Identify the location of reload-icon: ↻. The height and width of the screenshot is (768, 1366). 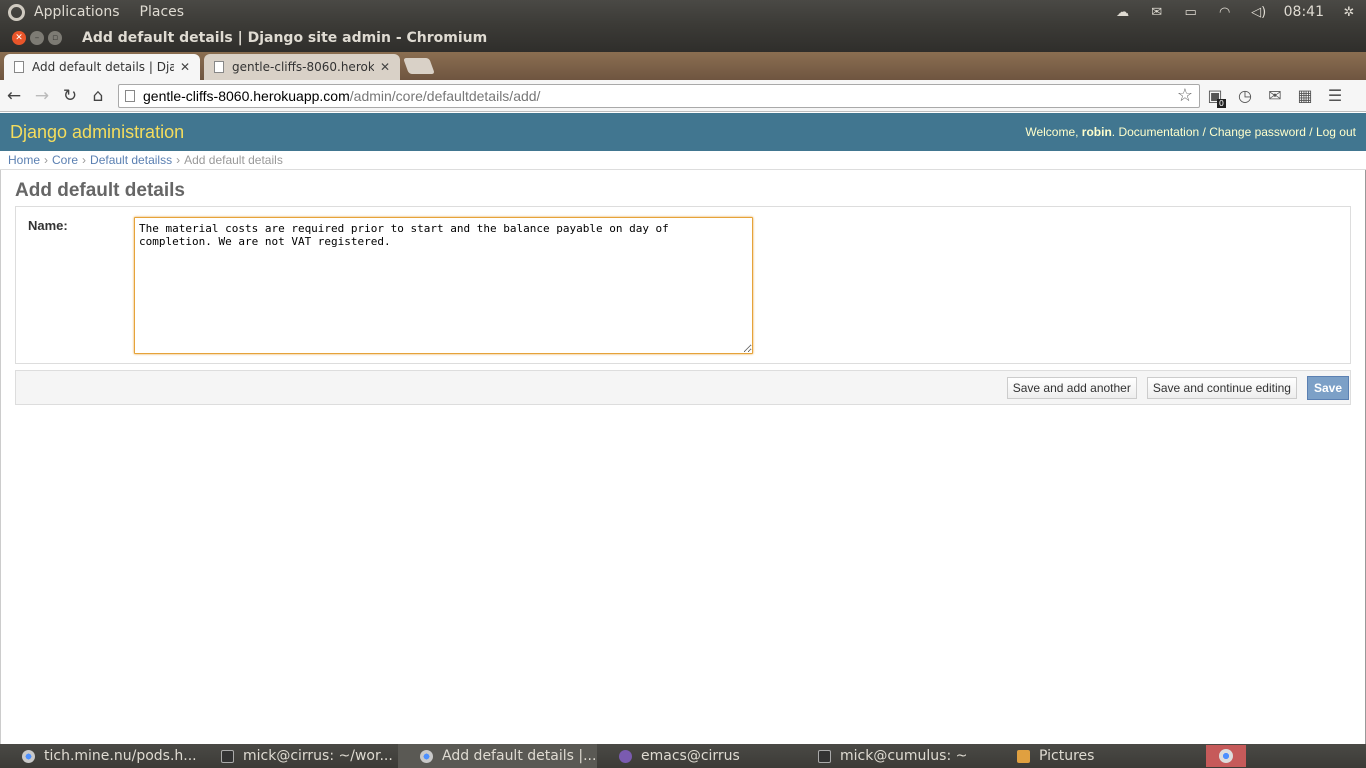
(70, 96).